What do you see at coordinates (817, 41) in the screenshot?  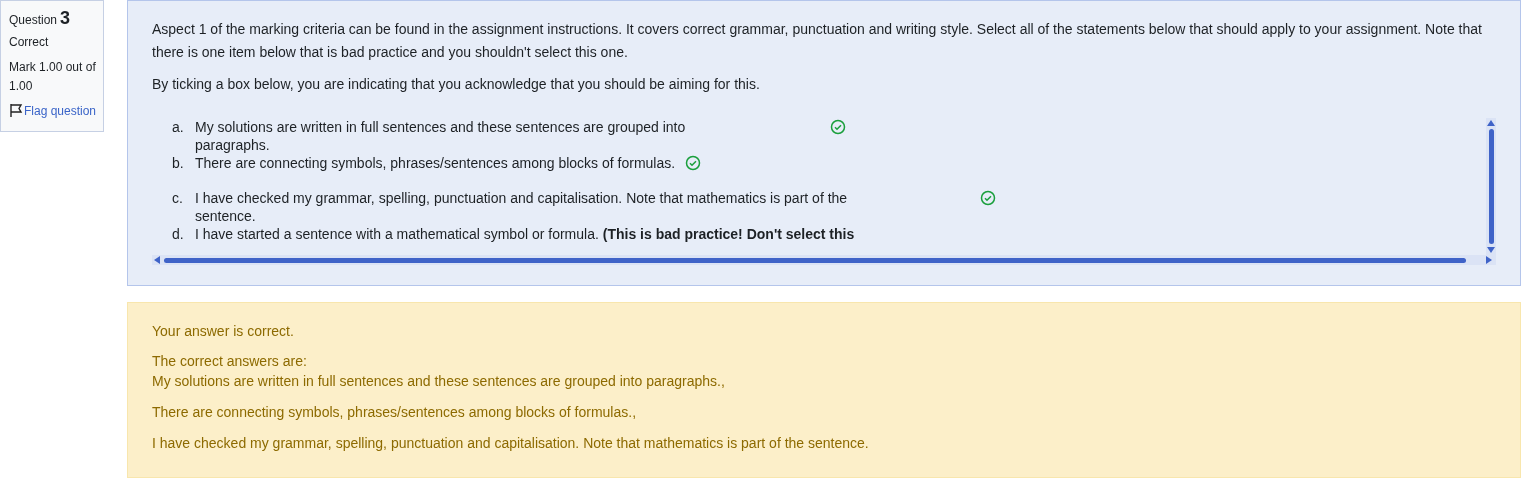 I see `question-text: Aspect 1 of the marking criteria can be found in the assignment instructions. It covers correct grammar, punctuation and writing style. Select all of the statements below that should apply to your assignment. Note that there is one item below that is bad practice and you shouldn't select this one.` at bounding box center [817, 41].